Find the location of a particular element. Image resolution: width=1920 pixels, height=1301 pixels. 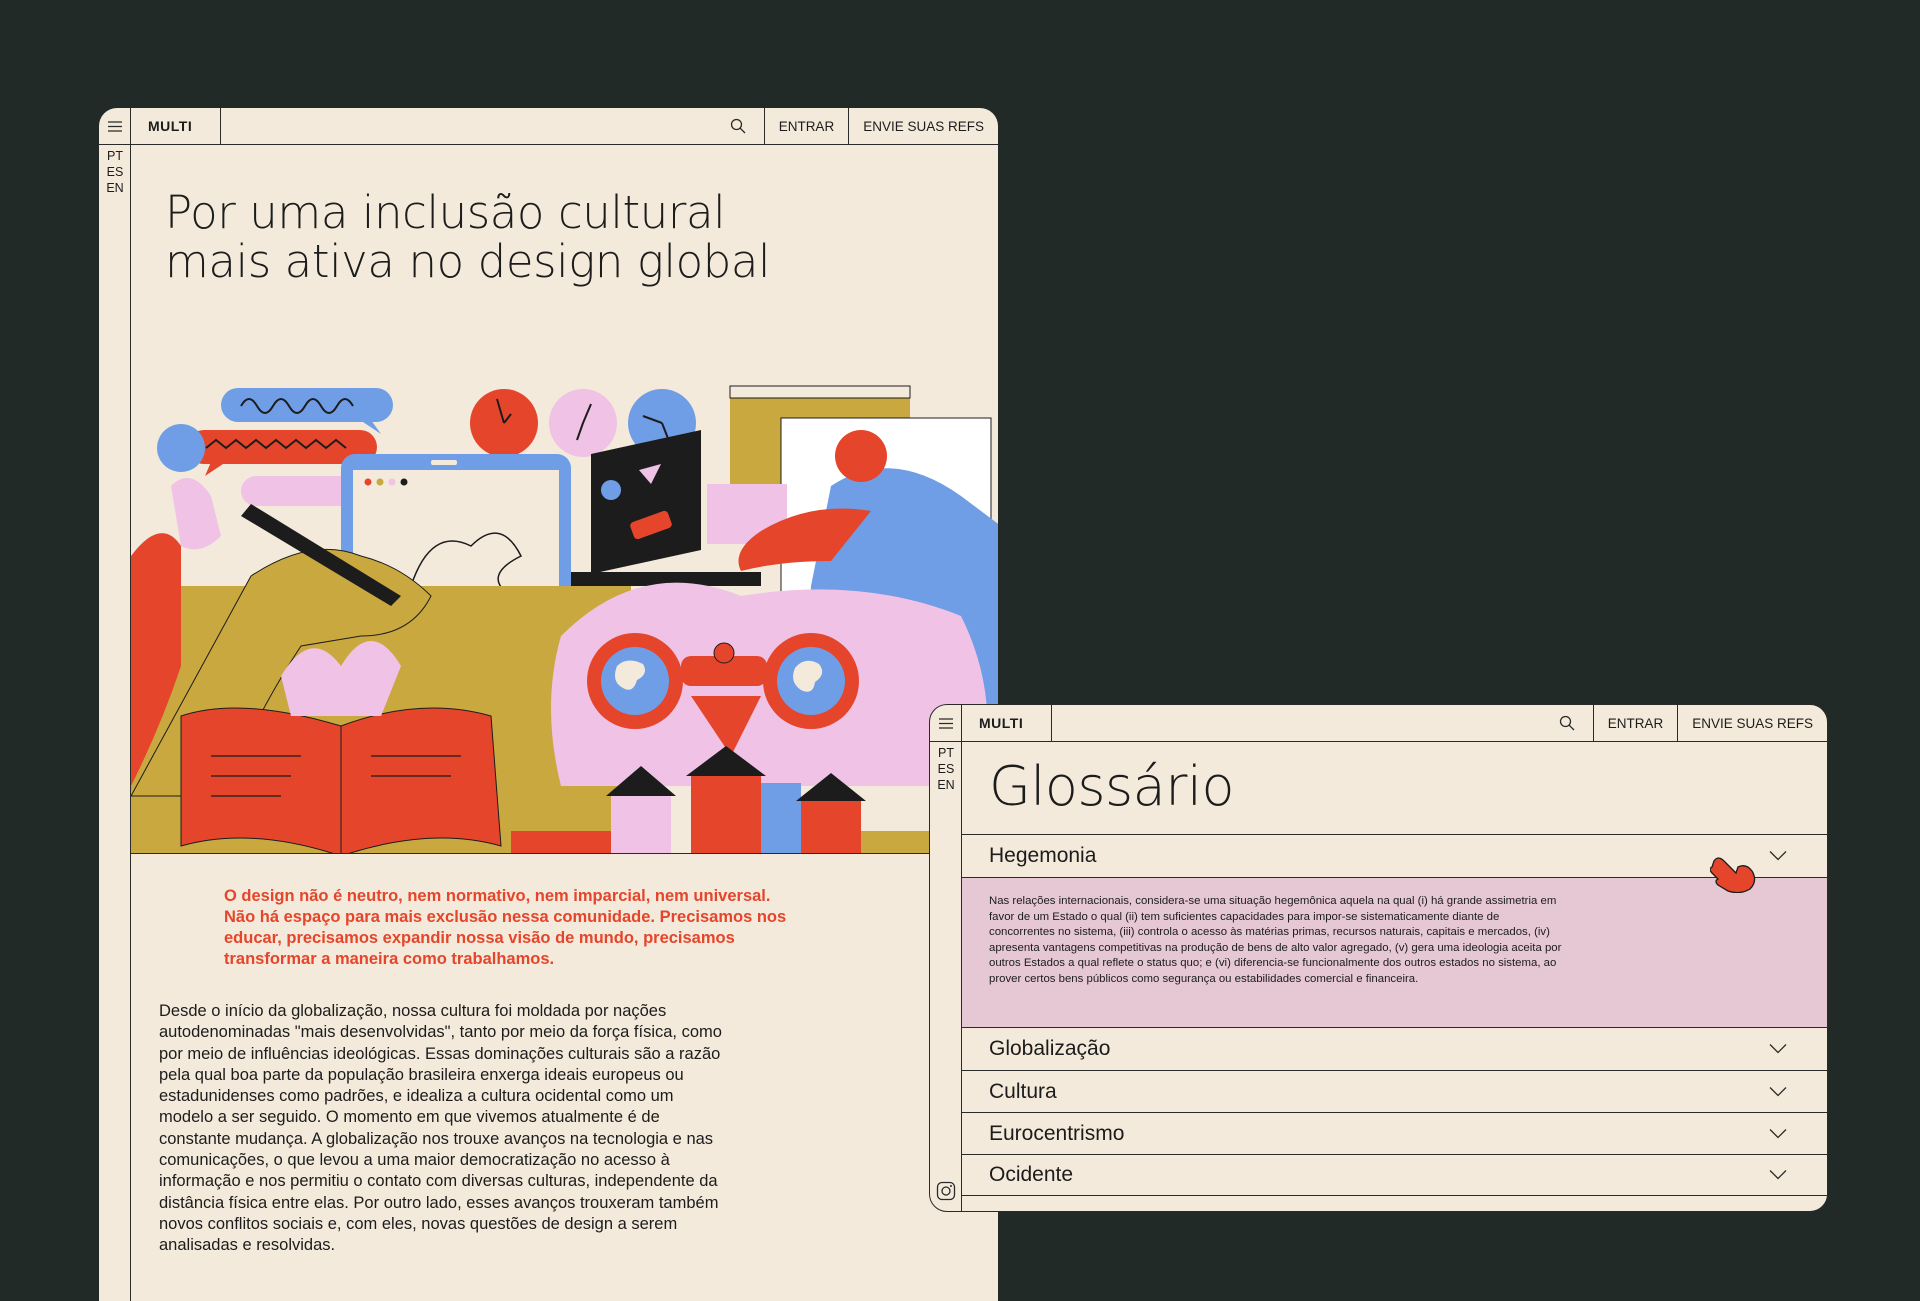

divider is located at coordinates (564, 853).